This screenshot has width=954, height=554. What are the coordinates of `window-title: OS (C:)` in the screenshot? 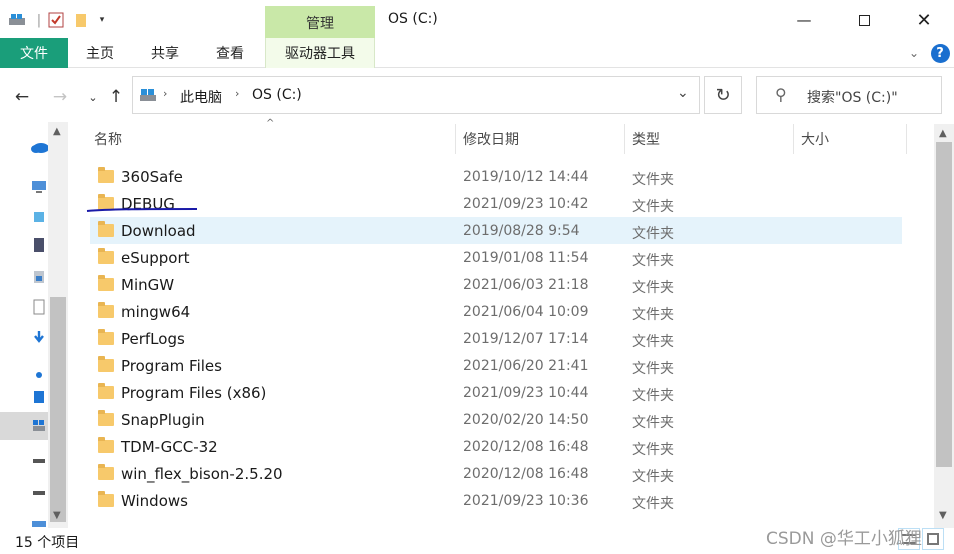 It's located at (413, 19).